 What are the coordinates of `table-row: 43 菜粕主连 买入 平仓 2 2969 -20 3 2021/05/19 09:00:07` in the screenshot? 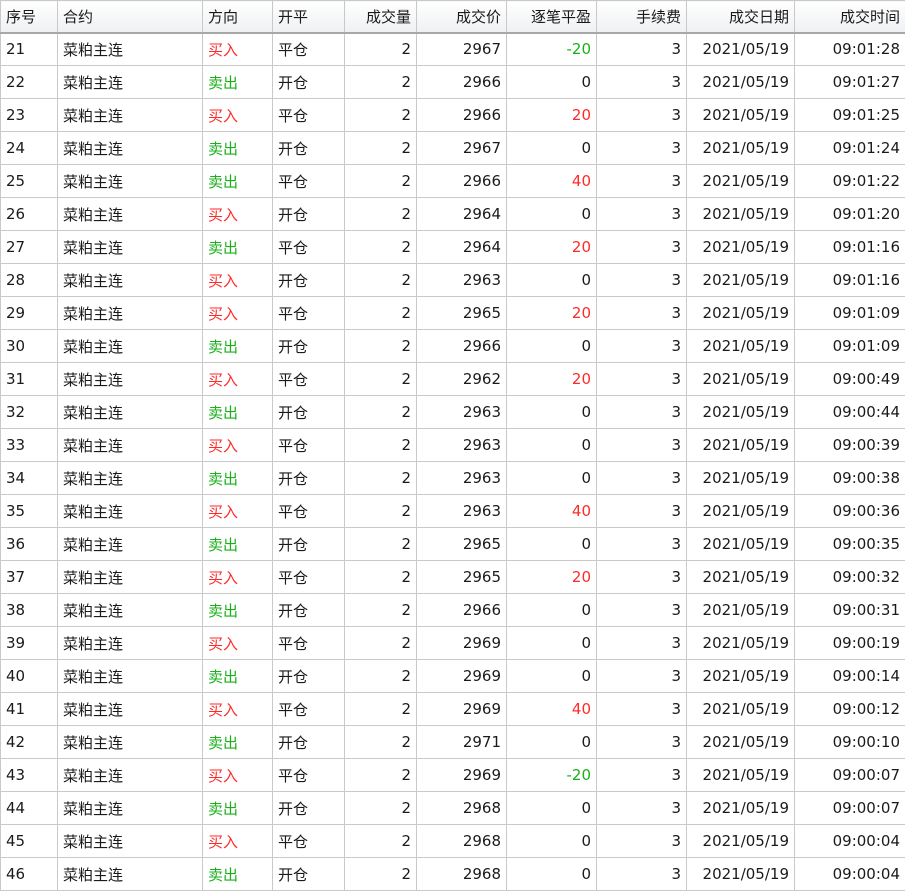 It's located at (452, 775).